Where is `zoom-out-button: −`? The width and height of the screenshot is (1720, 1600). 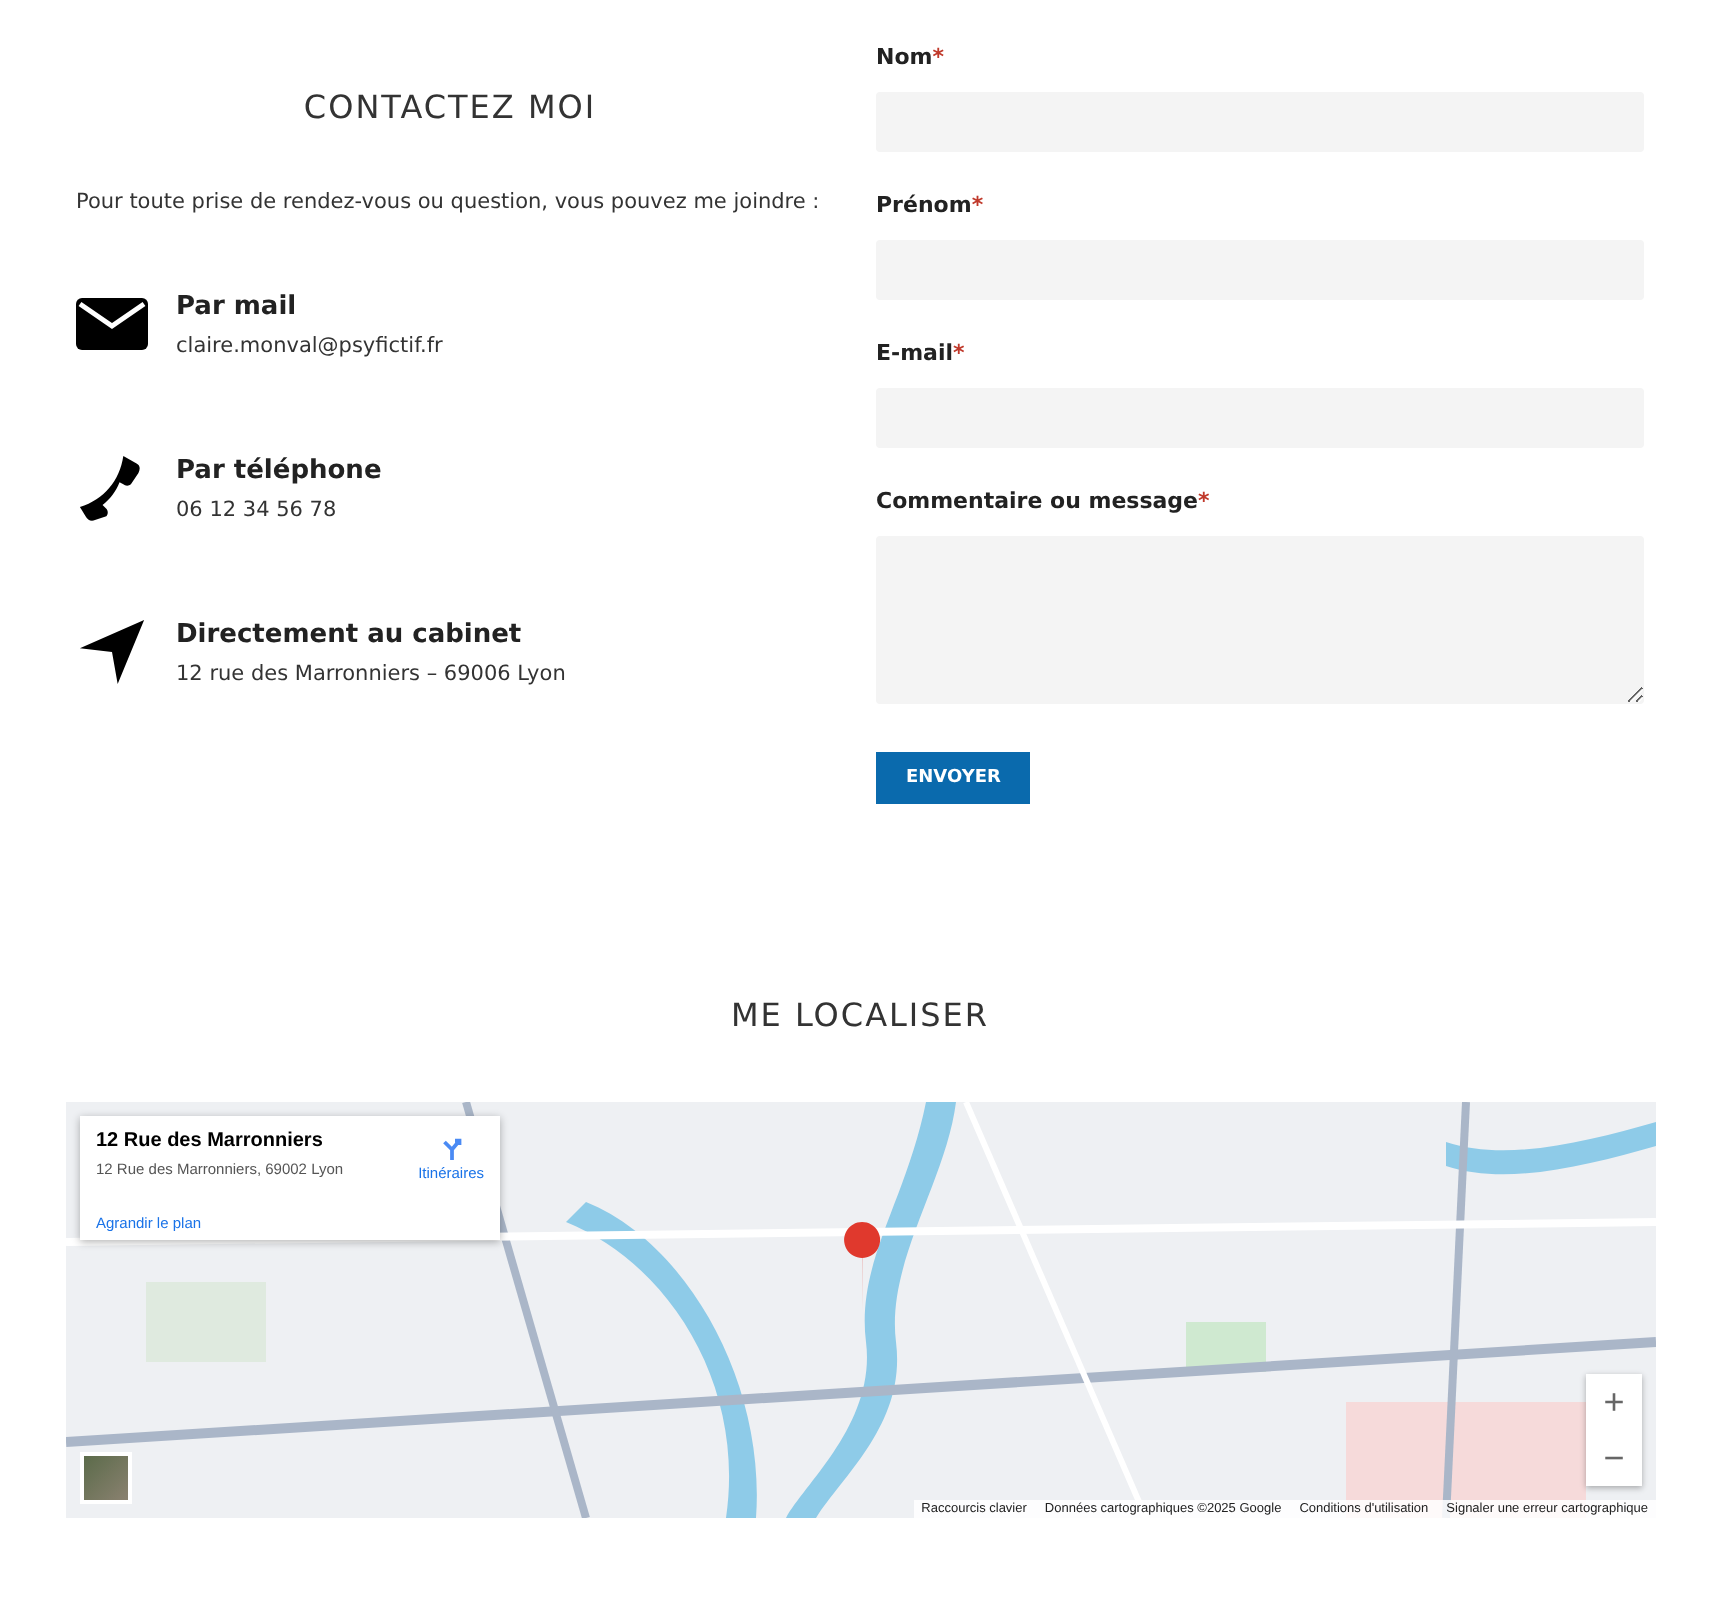
zoom-out-button: − is located at coordinates (1614, 1458).